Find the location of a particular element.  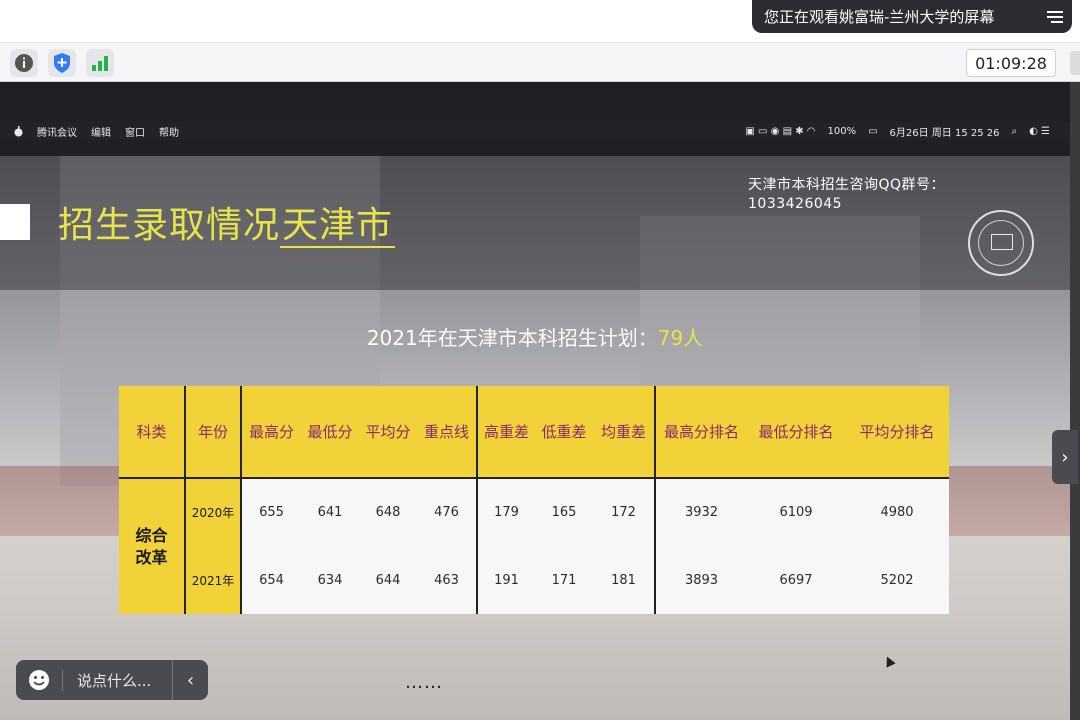

header-key-line: 重点线 is located at coordinates (447, 432).